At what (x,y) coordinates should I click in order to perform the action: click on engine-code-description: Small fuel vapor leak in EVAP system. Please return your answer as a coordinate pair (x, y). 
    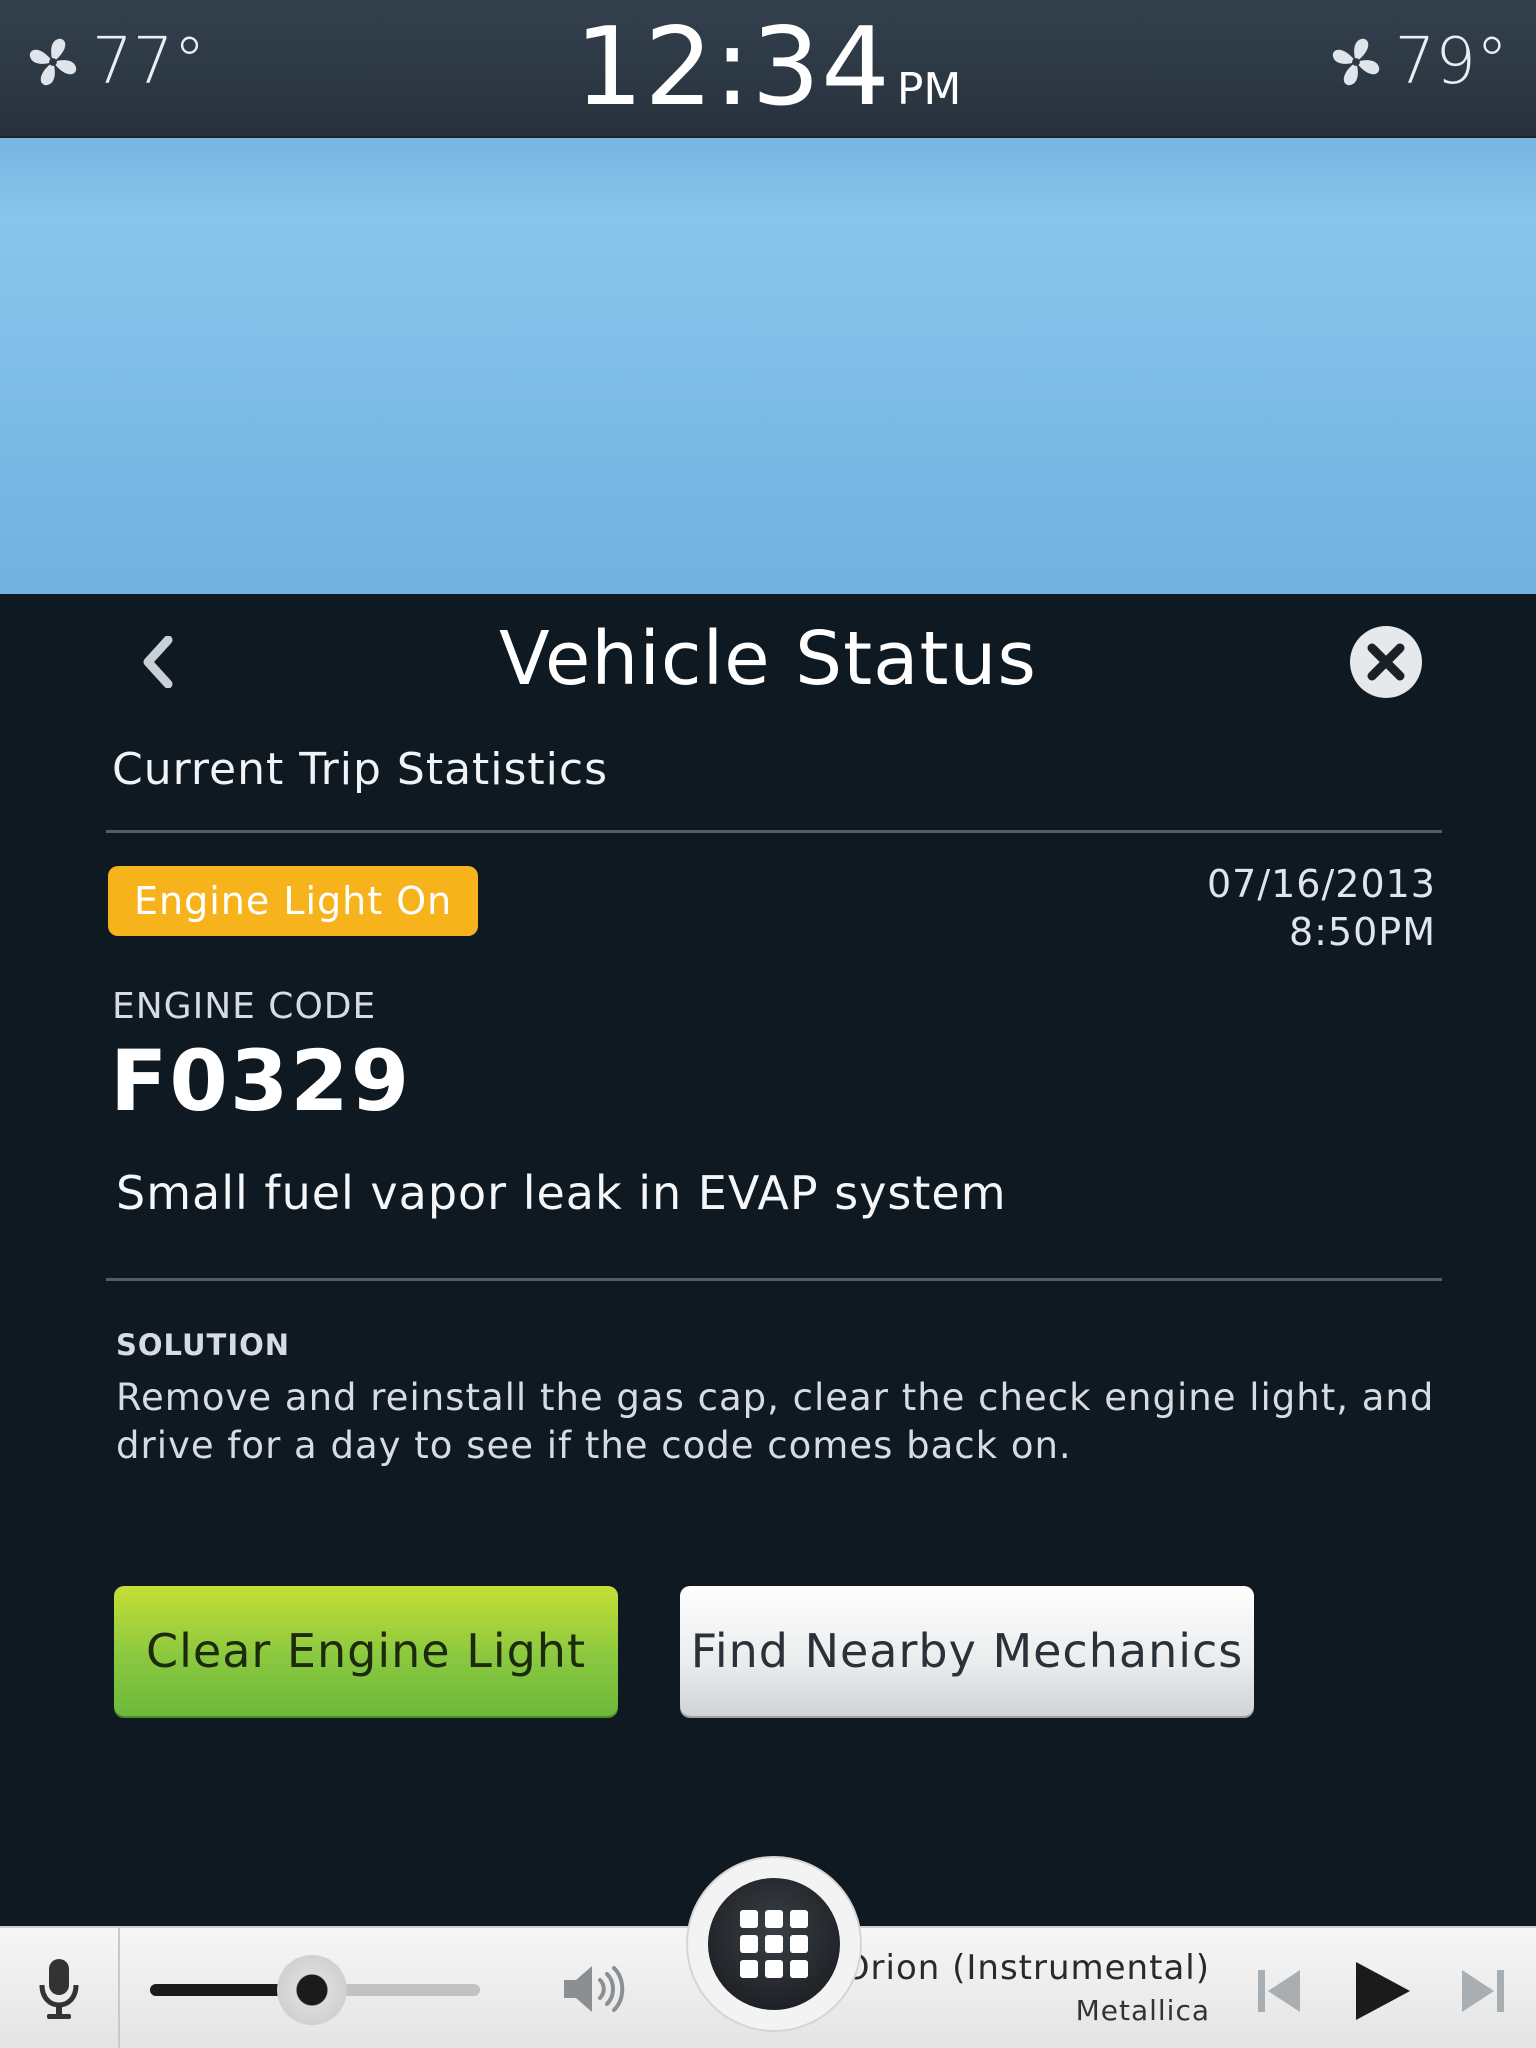
    Looking at the image, I should click on (561, 1193).